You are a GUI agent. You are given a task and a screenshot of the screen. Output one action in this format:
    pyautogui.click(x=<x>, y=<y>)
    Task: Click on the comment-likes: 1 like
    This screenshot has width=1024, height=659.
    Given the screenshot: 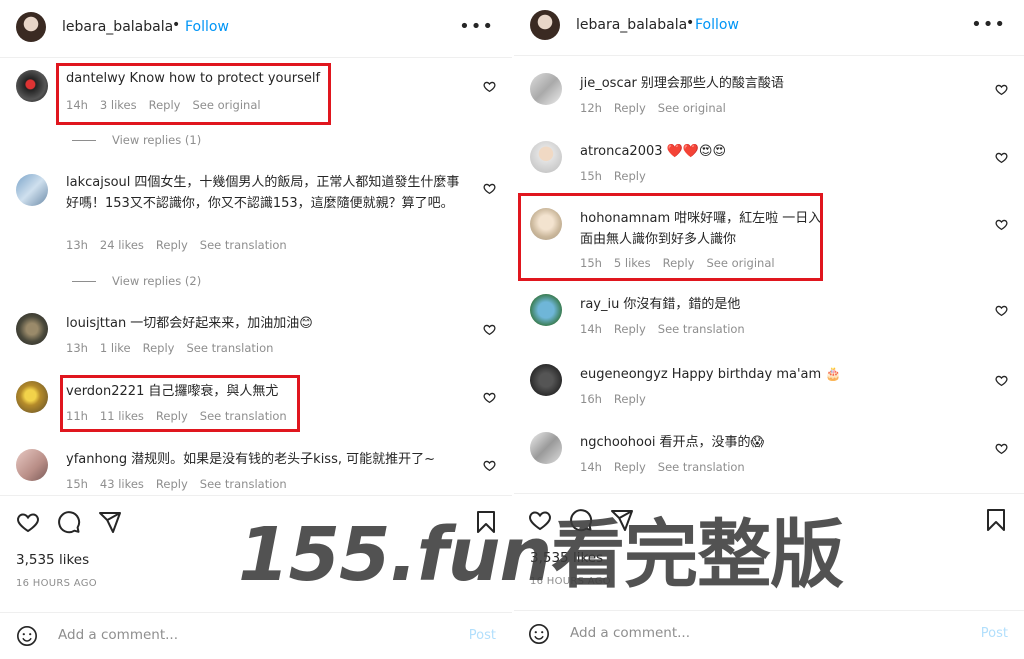 What is the action you would take?
    pyautogui.click(x=115, y=348)
    